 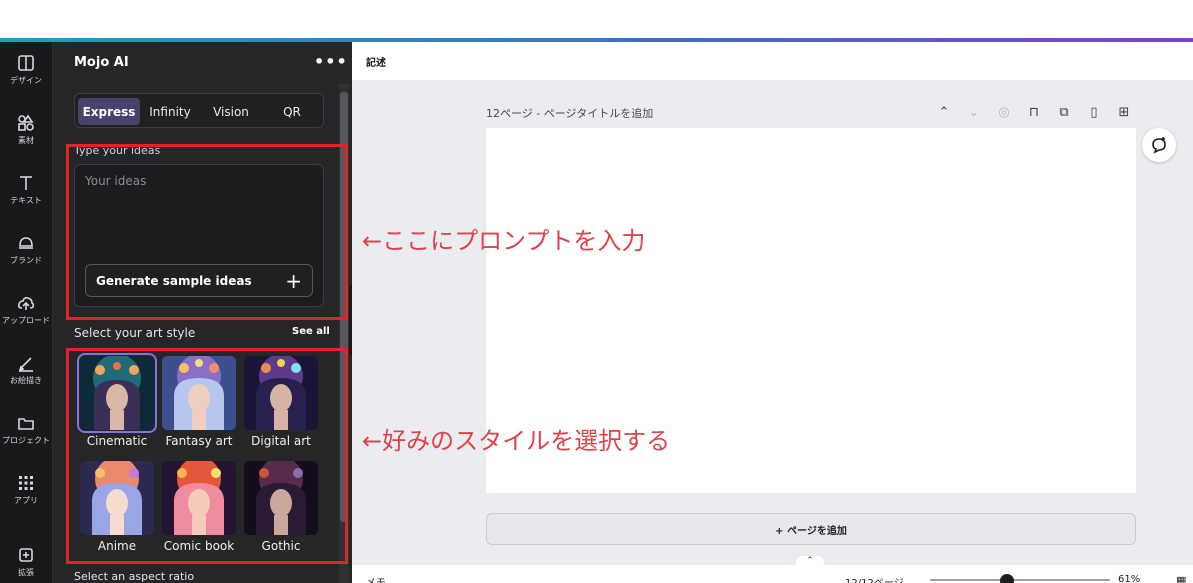 I want to click on rail-item-apps: アプリ, so click(x=26, y=499).